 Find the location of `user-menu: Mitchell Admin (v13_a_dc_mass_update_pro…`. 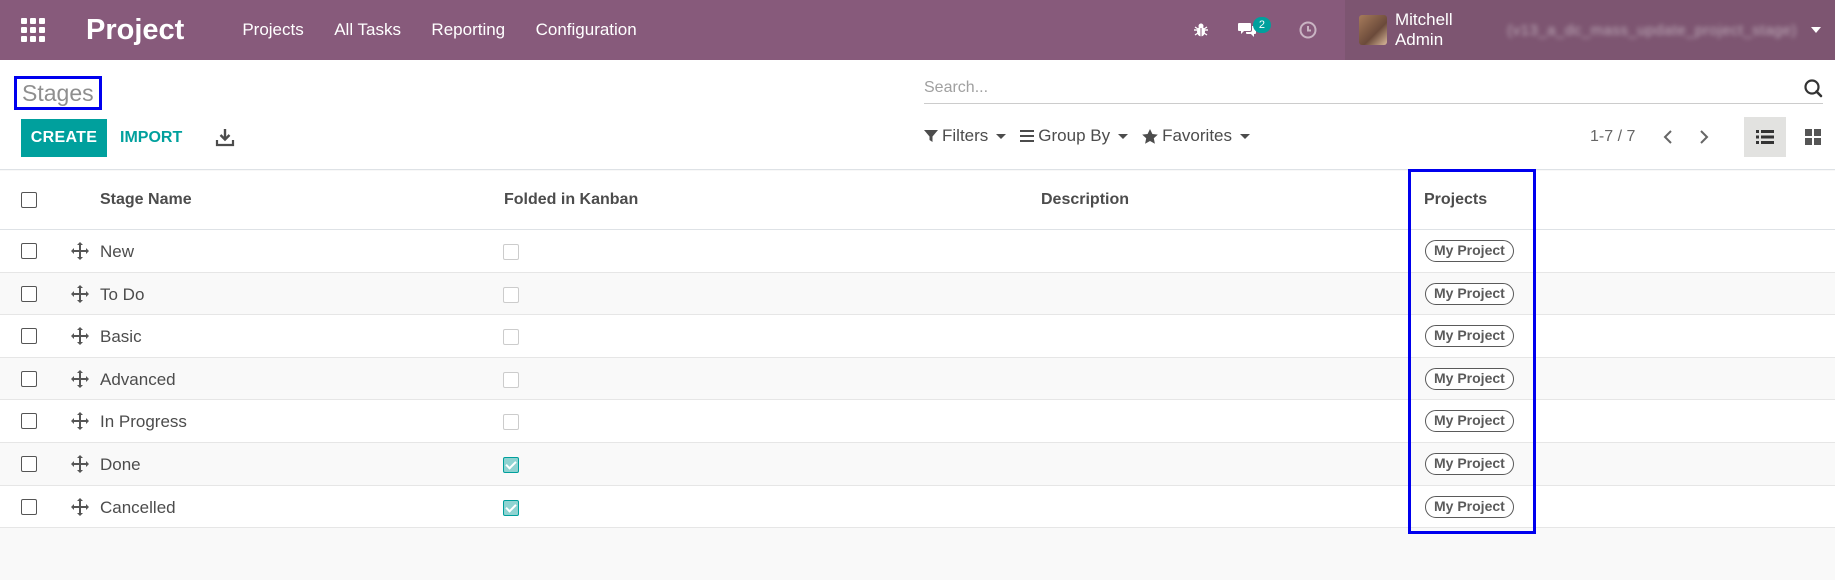

user-menu: Mitchell Admin (v13_a_dc_mass_update_pro… is located at coordinates (1590, 30).